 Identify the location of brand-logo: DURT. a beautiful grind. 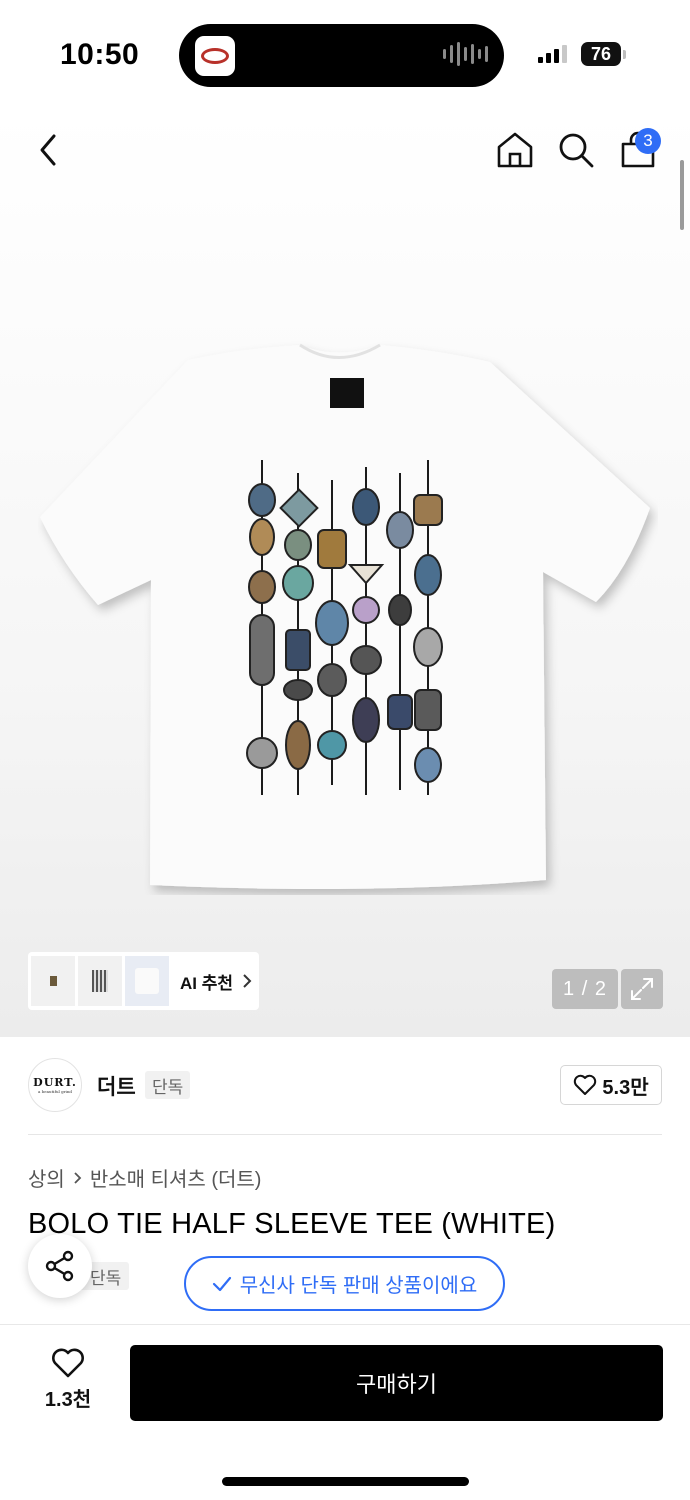
(55, 1085).